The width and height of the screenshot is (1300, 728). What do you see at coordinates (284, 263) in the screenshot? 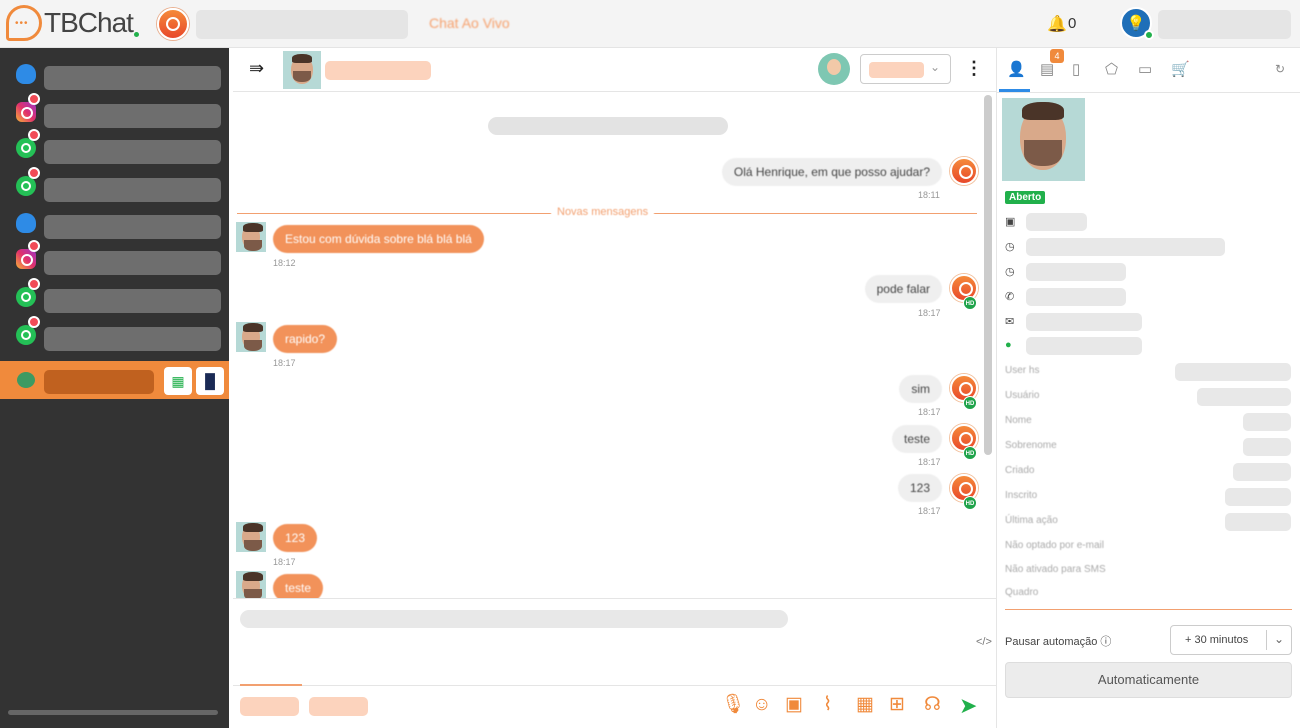
I see `message-time: 18:12` at bounding box center [284, 263].